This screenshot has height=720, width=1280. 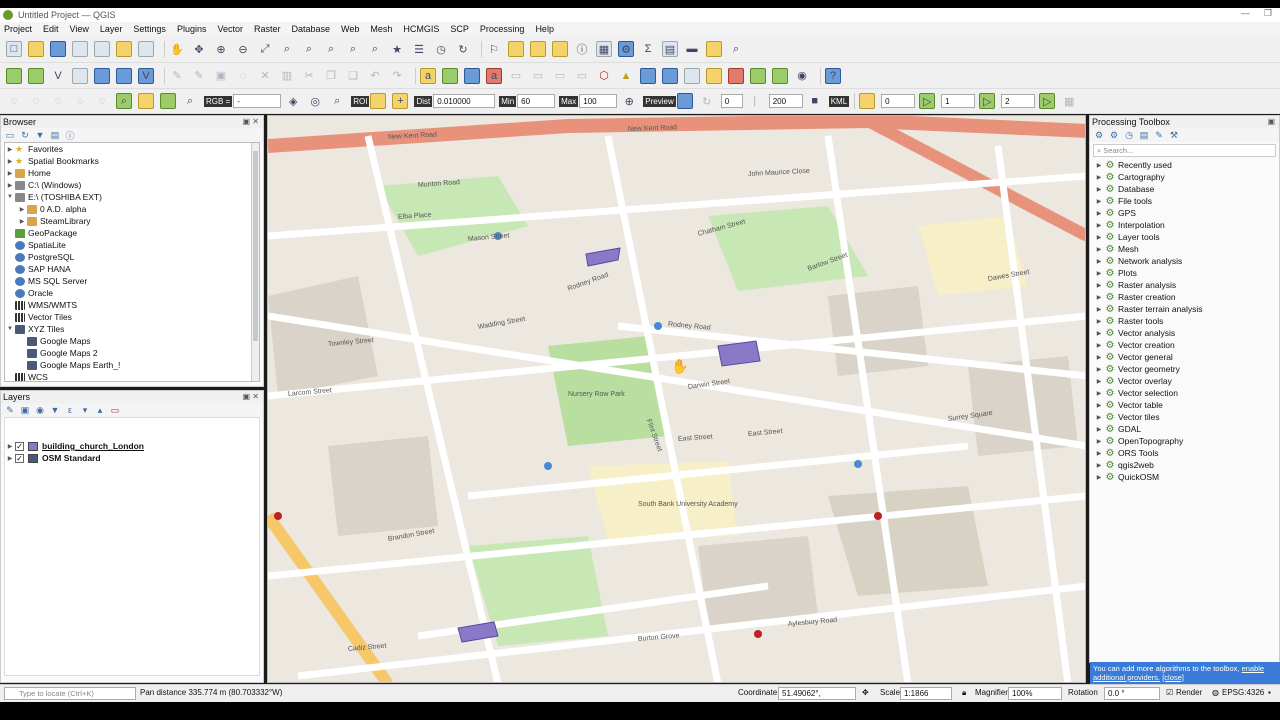 I want to click on plugin-c-icon, so click(x=692, y=75).